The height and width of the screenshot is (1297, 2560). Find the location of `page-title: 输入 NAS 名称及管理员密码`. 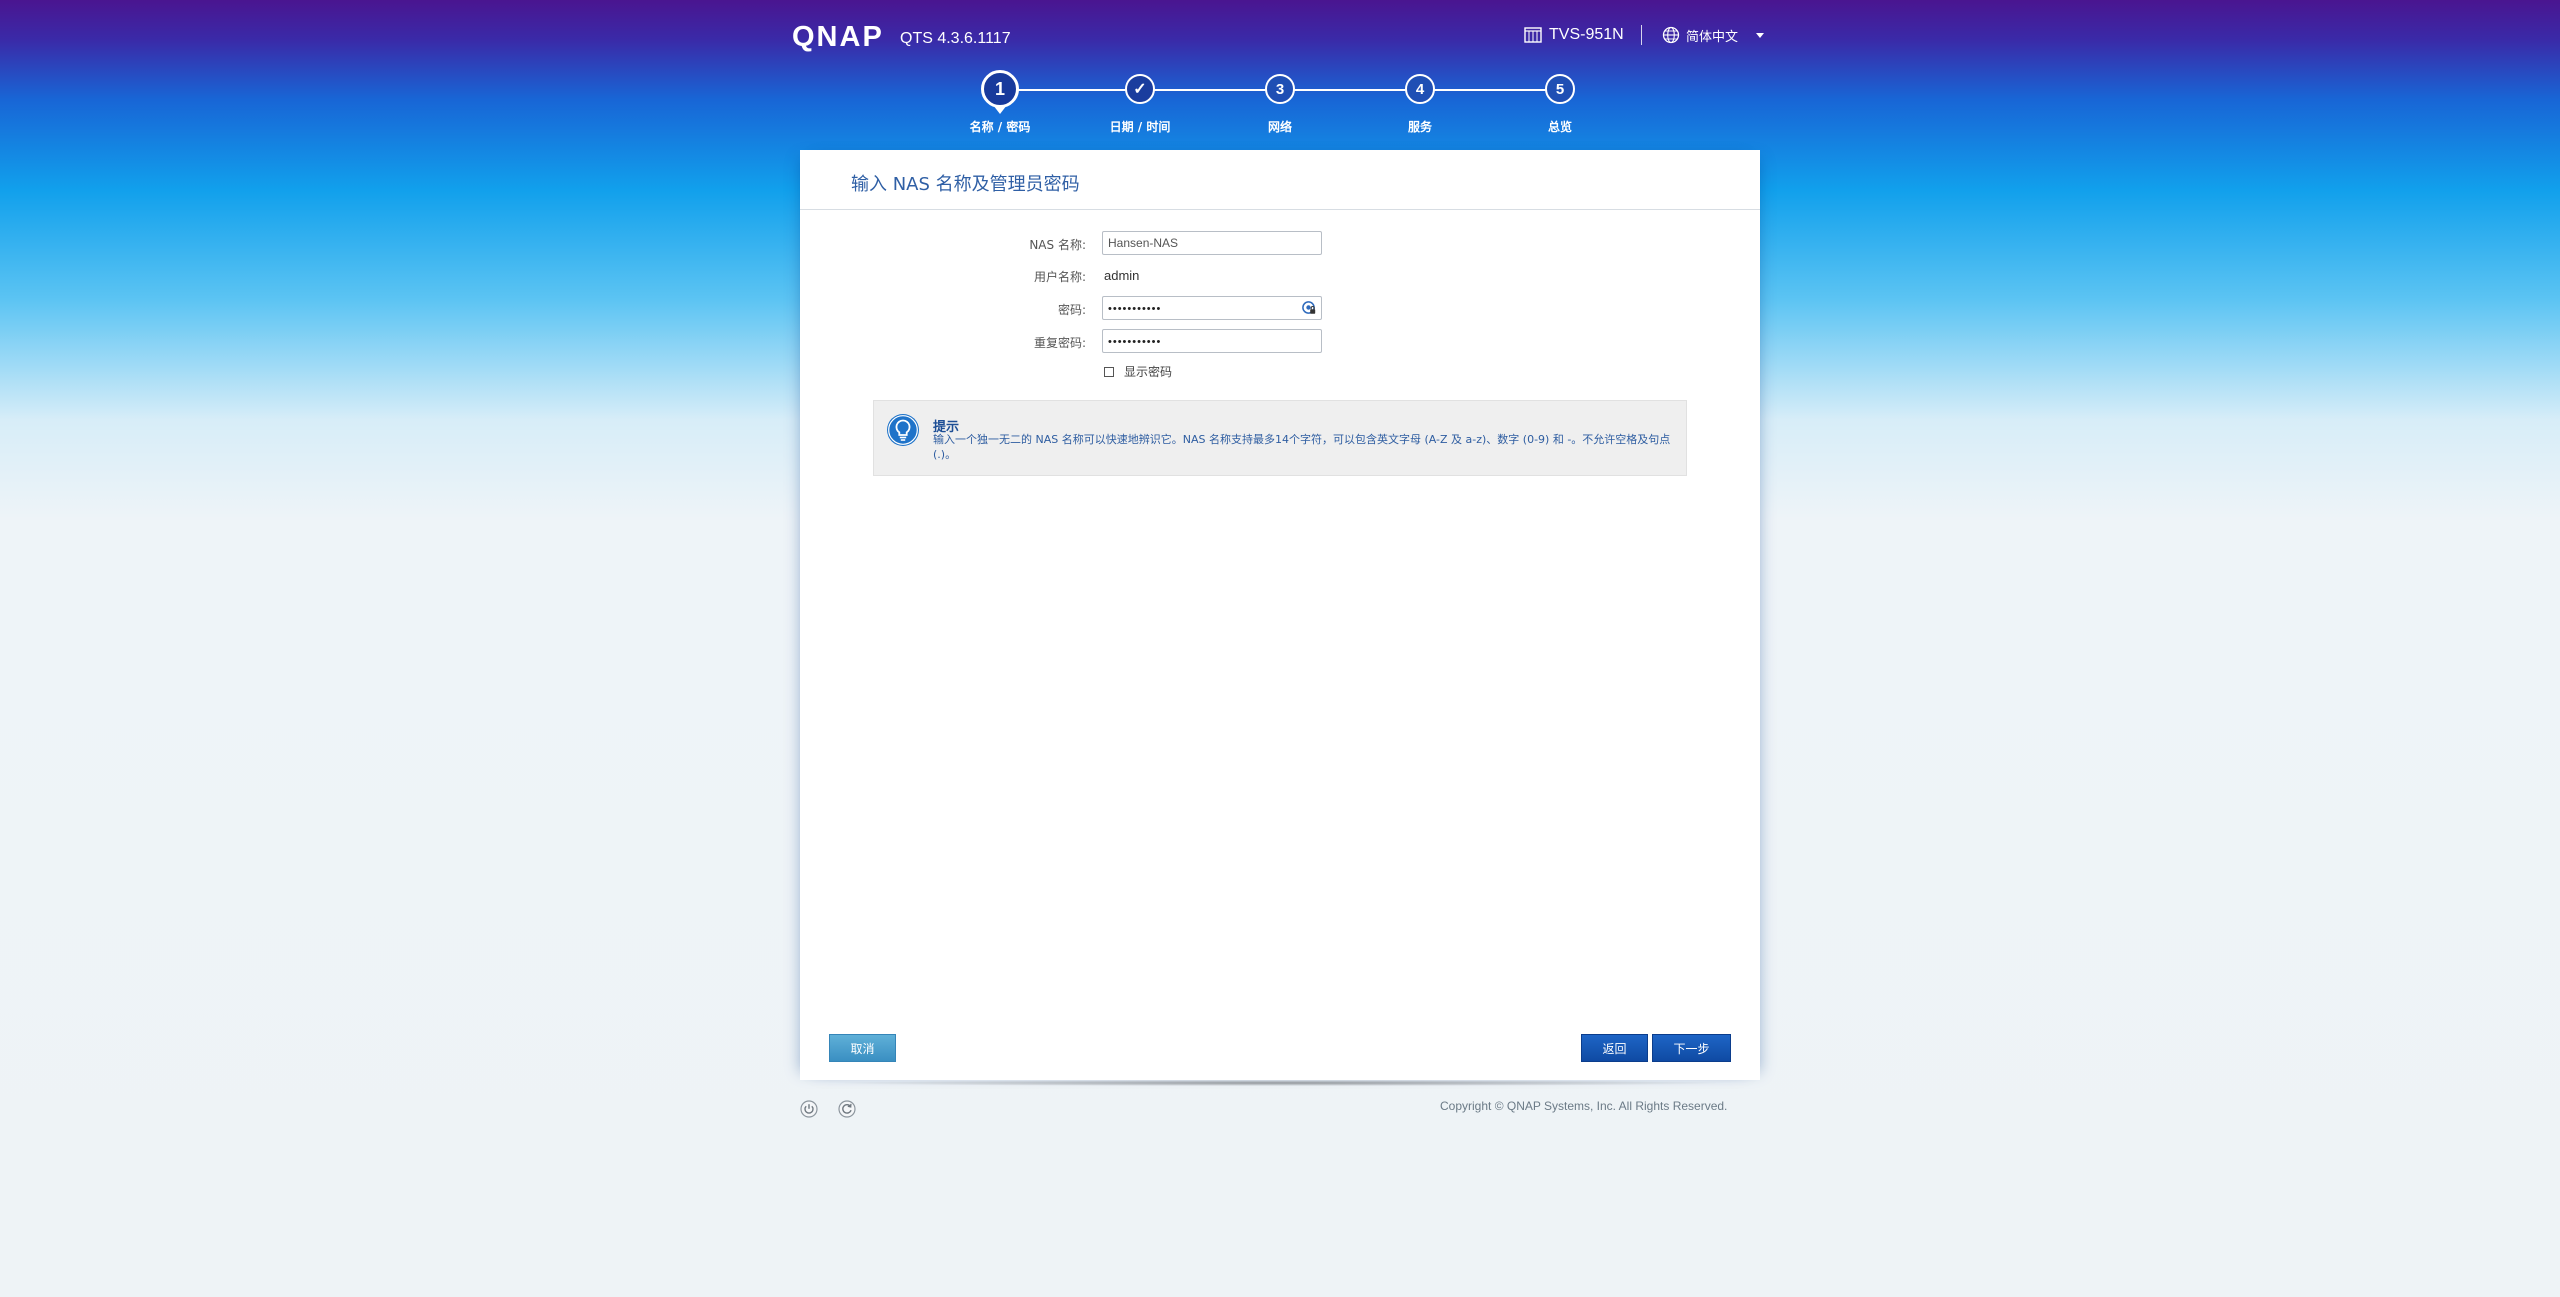

page-title: 输入 NAS 名称及管理员密码 is located at coordinates (965, 184).